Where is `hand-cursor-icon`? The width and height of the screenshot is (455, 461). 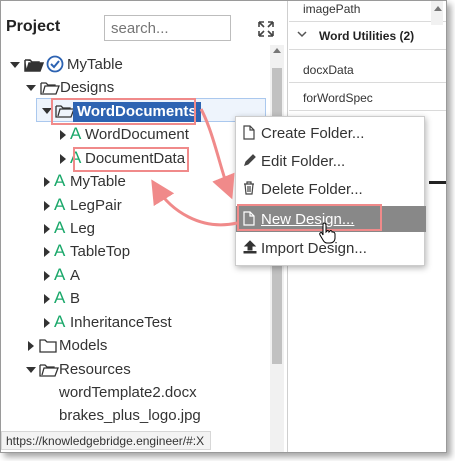 hand-cursor-icon is located at coordinates (327, 233).